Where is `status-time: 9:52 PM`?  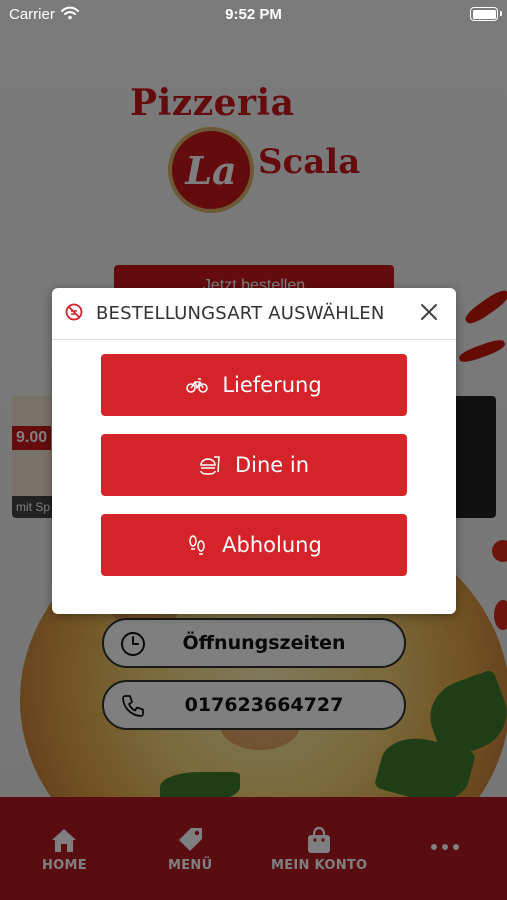
status-time: 9:52 PM is located at coordinates (253, 14).